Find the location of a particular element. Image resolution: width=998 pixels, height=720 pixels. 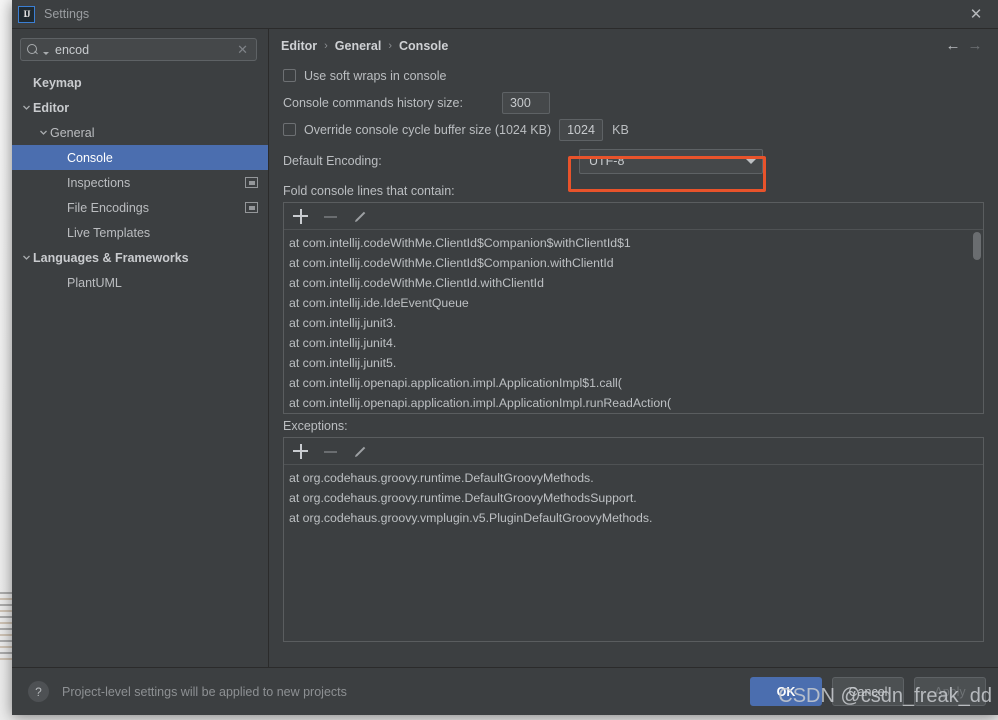

default-encoding-row: Default Encoding: UTF-8 is located at coordinates (633, 161).